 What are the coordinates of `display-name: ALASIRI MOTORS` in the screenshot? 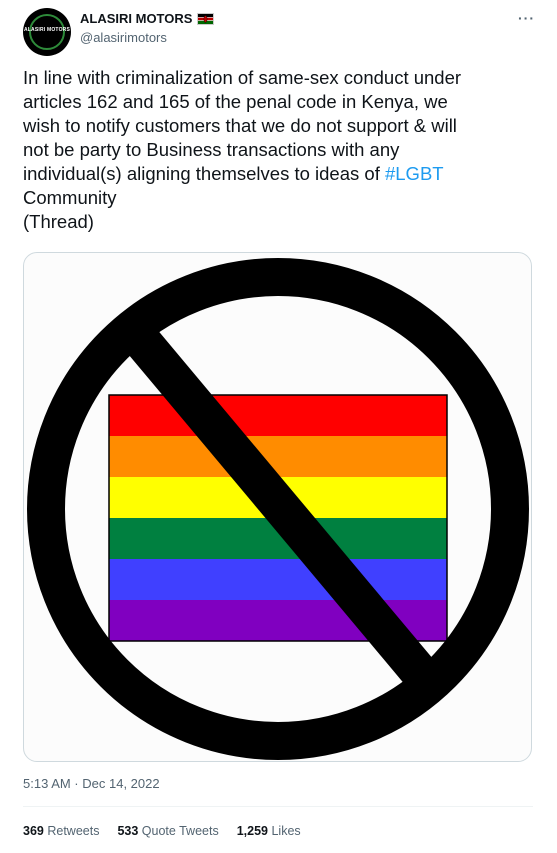 It's located at (136, 18).